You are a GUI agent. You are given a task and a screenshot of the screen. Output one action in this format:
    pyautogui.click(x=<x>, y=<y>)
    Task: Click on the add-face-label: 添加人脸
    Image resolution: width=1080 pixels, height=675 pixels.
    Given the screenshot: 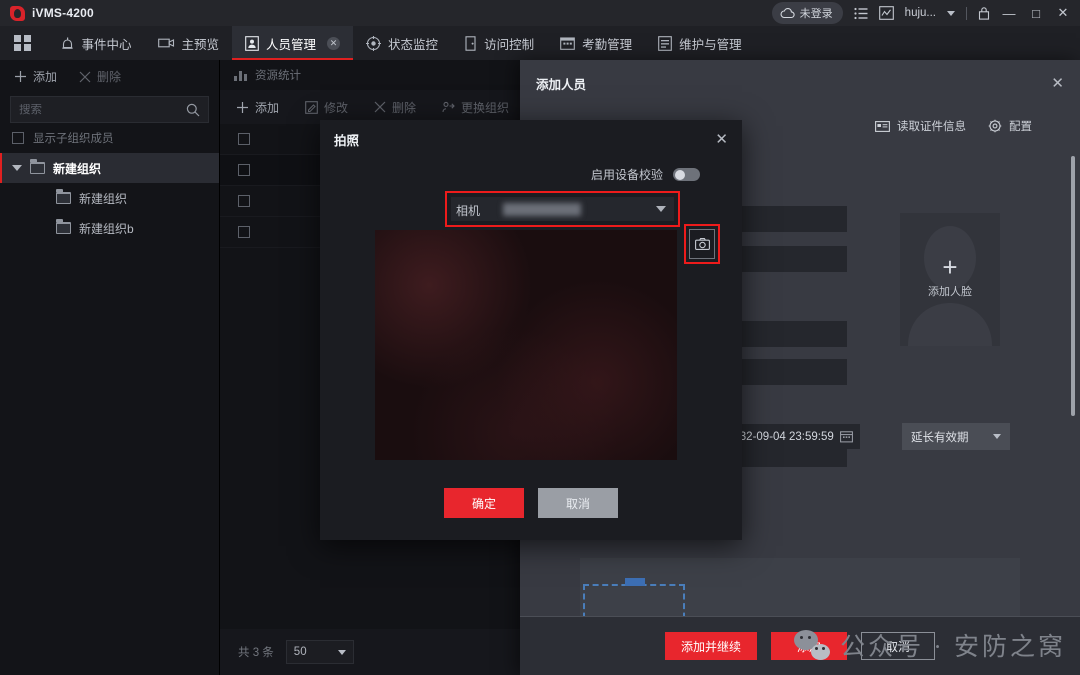 What is the action you would take?
    pyautogui.click(x=950, y=292)
    